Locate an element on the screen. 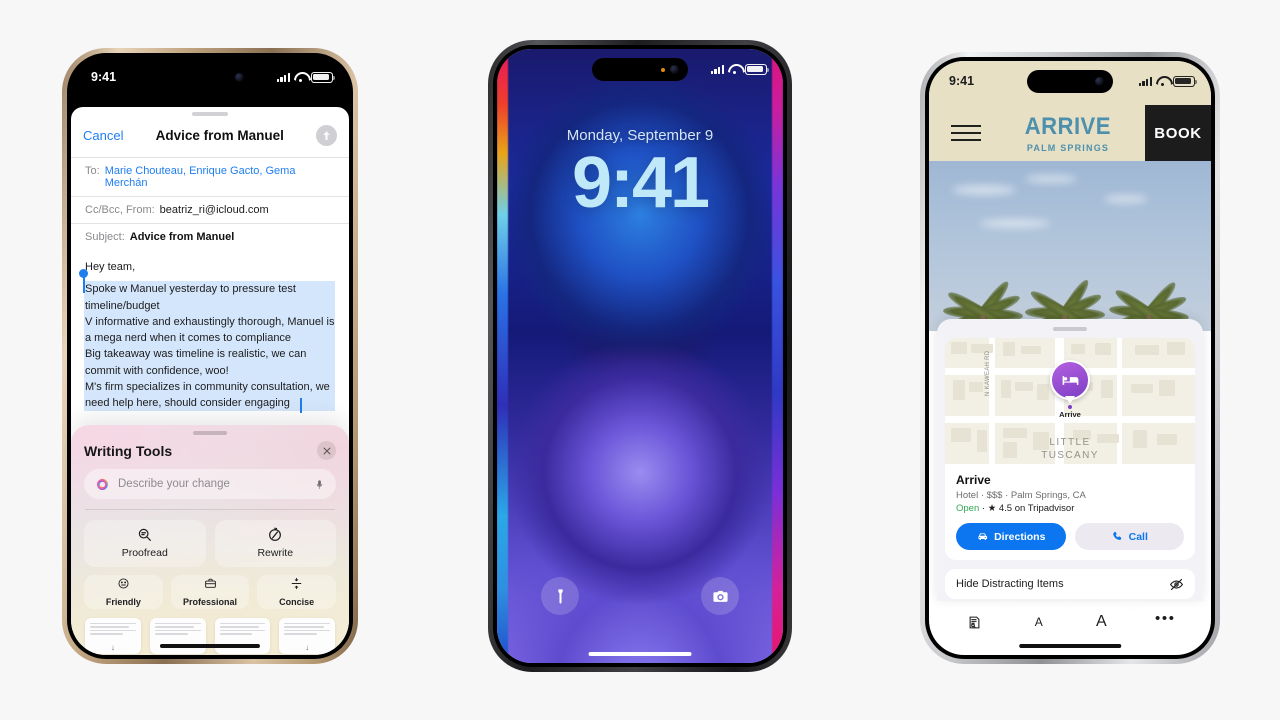 The image size is (1280, 720). page-title: Advice from Manuel is located at coordinates (219, 135).